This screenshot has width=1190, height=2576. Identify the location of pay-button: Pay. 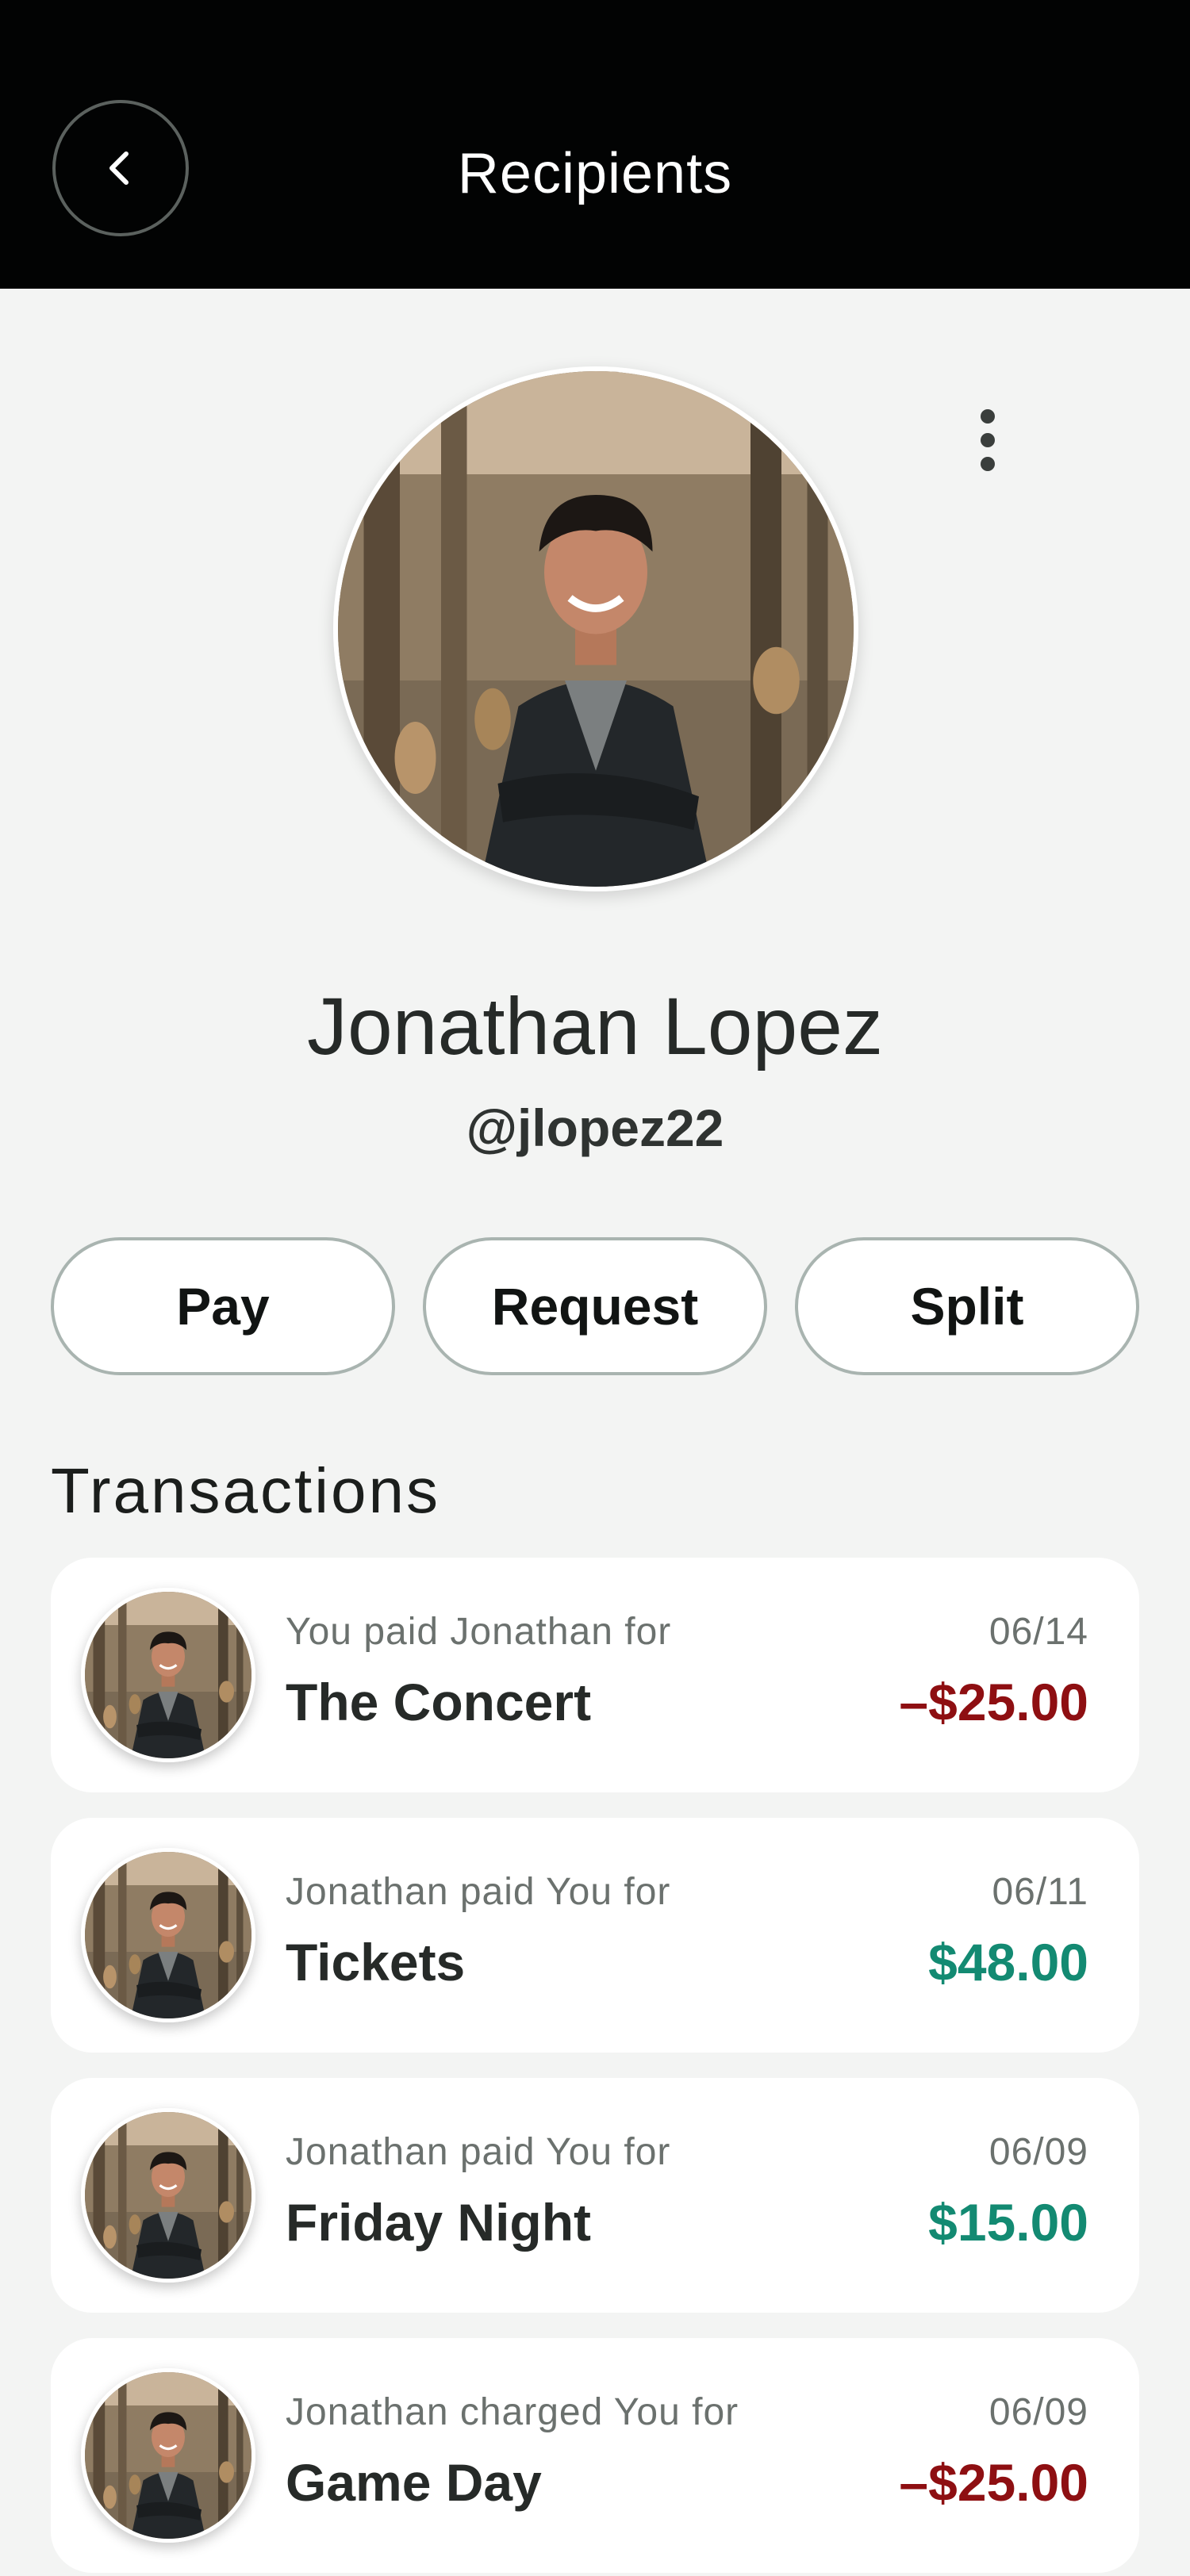
(223, 1306).